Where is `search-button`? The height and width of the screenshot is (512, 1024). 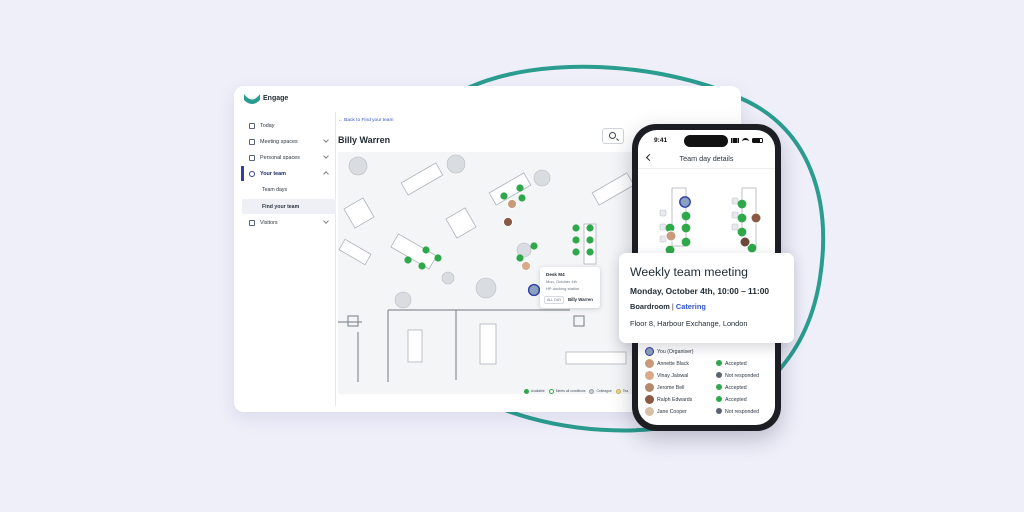
search-button is located at coordinates (613, 136).